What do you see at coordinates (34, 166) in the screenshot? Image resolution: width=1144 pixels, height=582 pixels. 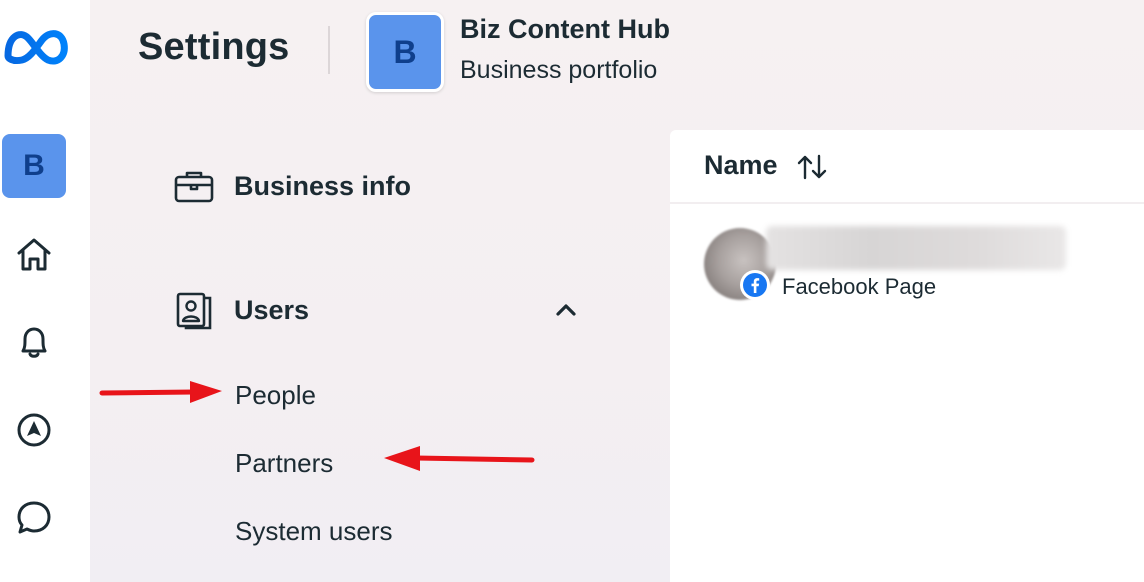 I see `portfolio-avatar: B` at bounding box center [34, 166].